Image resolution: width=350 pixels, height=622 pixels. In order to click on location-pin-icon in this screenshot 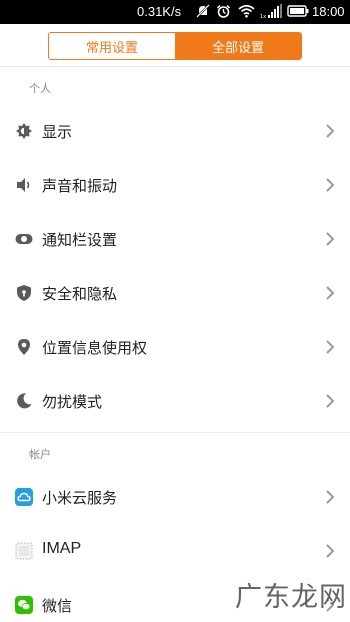, I will do `click(24, 347)`.